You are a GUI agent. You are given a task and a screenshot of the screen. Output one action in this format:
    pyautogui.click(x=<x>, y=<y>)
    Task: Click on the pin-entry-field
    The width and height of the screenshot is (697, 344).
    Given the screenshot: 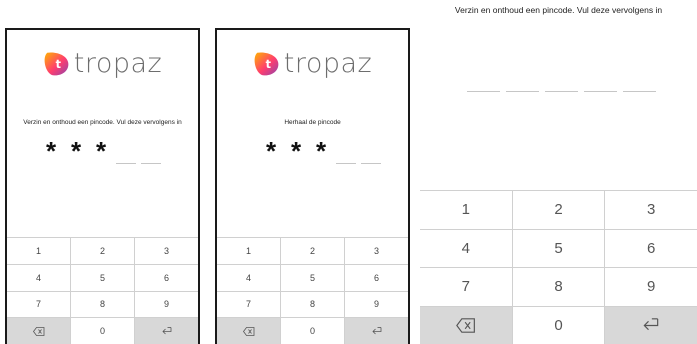 What is the action you would take?
    pyautogui.click(x=561, y=87)
    